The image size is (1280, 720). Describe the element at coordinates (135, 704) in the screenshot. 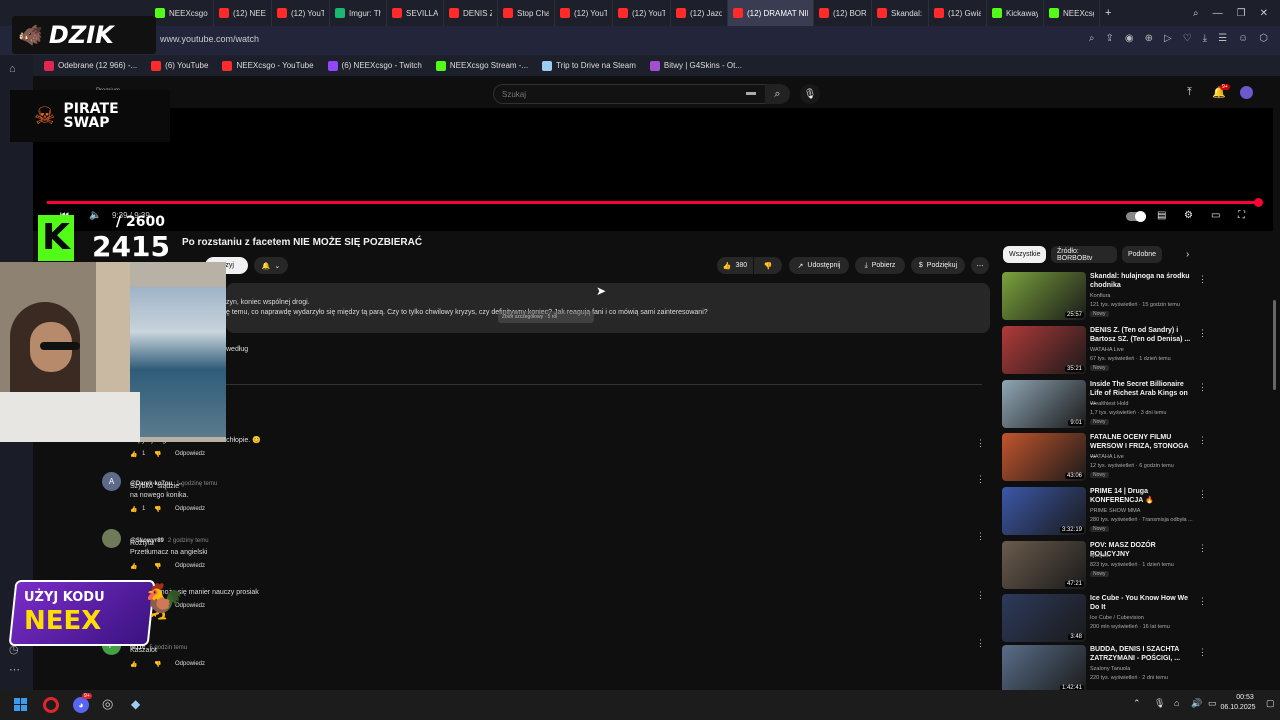

I see `steam-taskbar-icon: ◆` at that location.